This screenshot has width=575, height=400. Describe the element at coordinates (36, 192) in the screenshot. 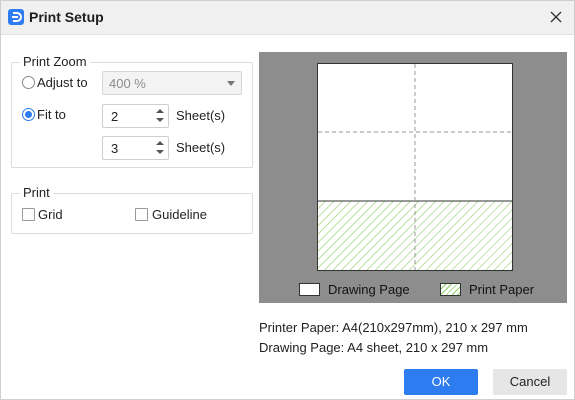

I see `print-legend: Print` at that location.